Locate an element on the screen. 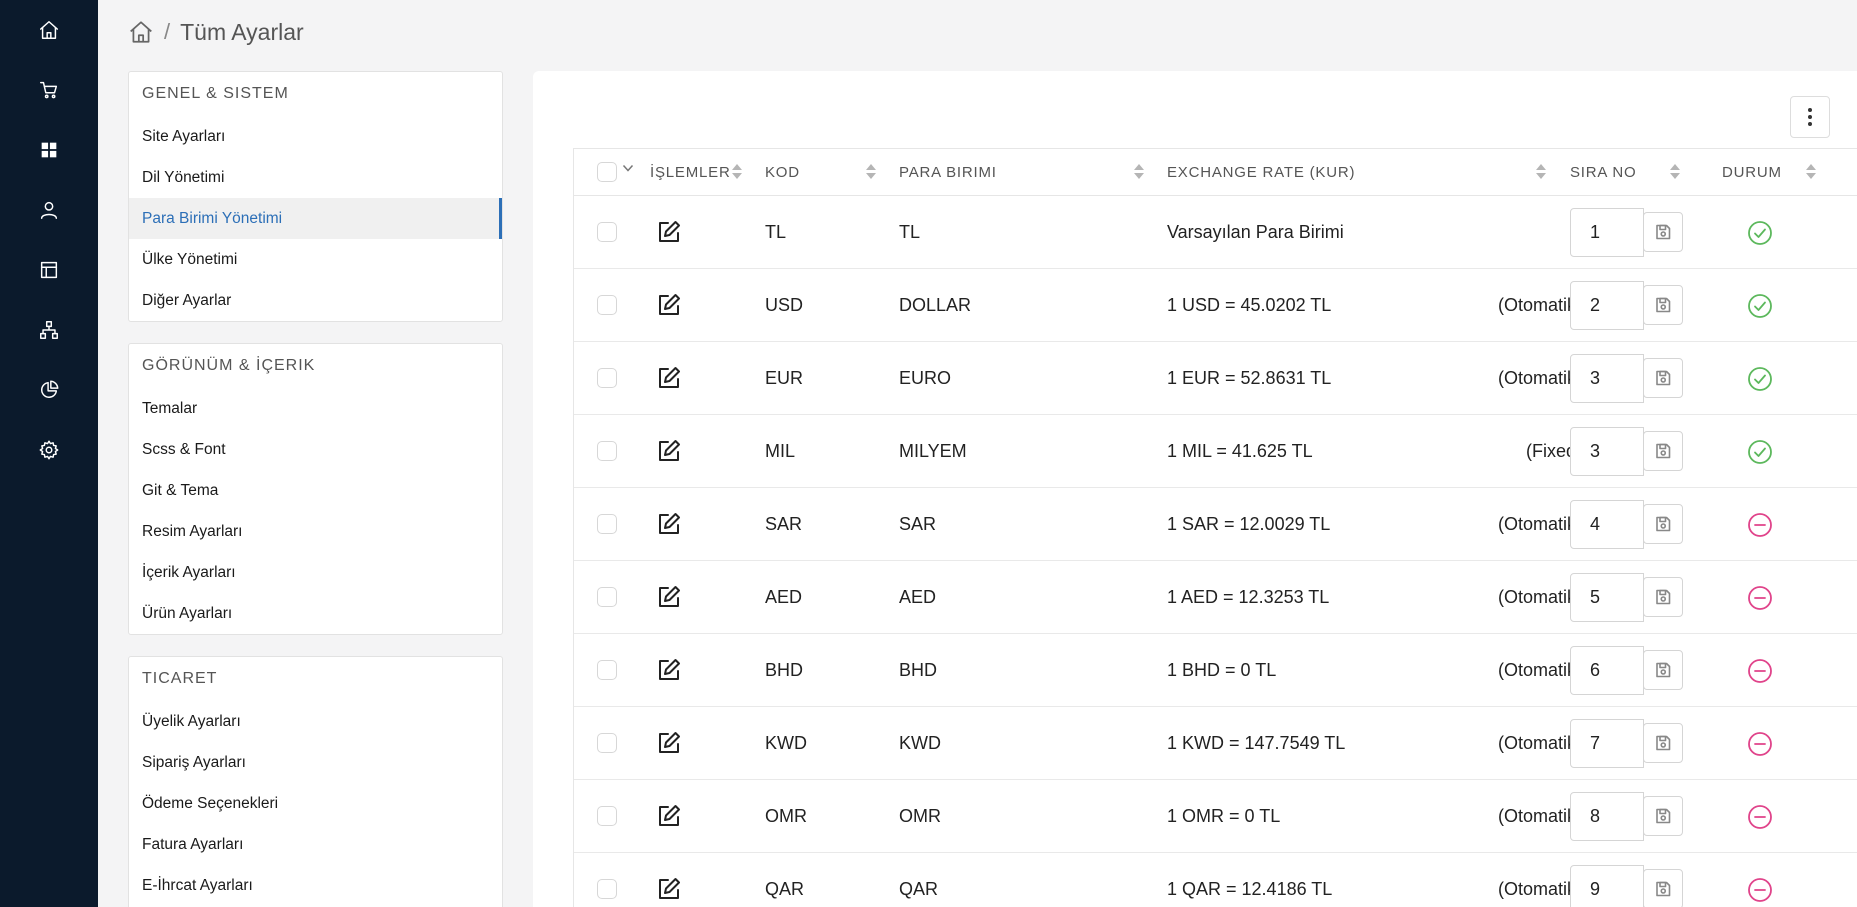 This screenshot has height=907, width=1857. column-header-currency: PARA BIRIMI is located at coordinates (948, 172).